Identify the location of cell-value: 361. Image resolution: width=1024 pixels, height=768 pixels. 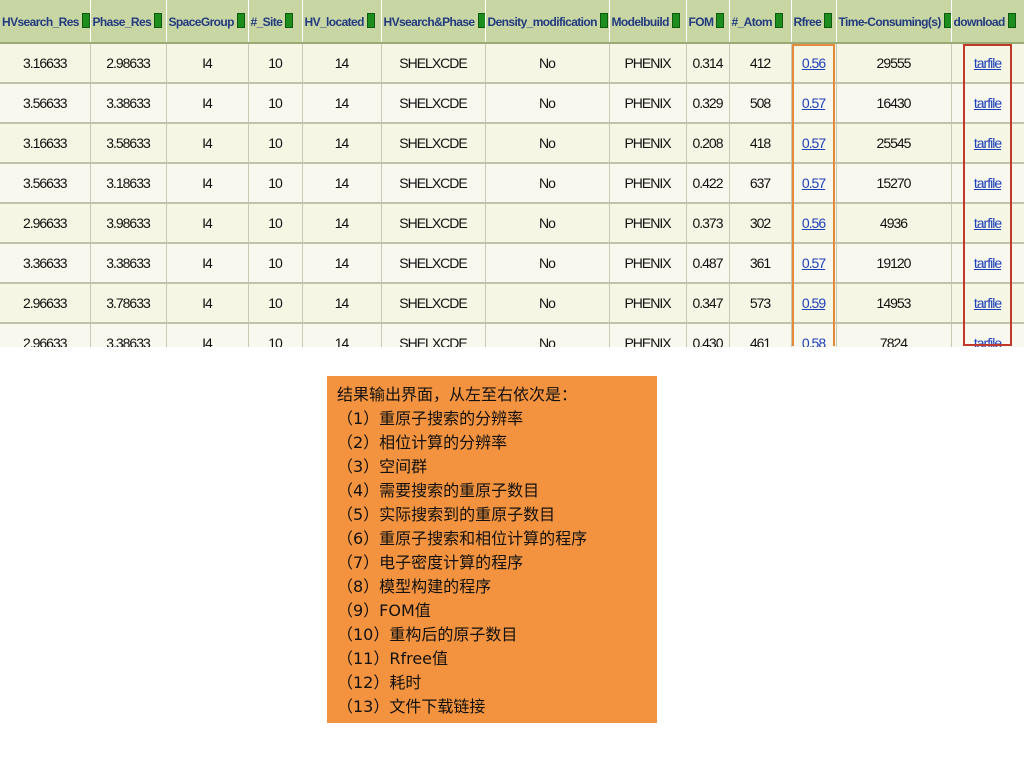
(760, 263).